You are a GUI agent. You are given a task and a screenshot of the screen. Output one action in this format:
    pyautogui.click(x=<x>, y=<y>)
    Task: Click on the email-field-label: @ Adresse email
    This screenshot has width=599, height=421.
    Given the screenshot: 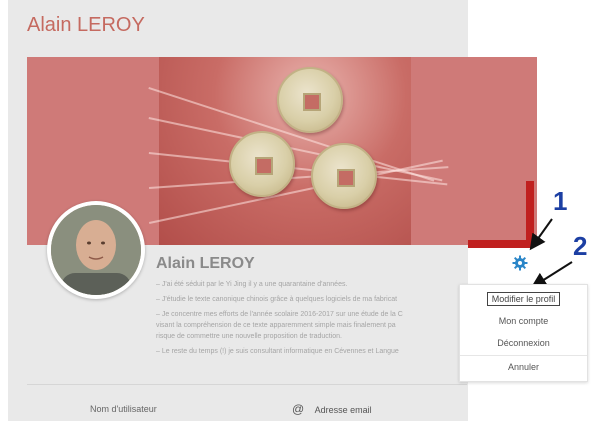 What is the action you would take?
    pyautogui.click(x=332, y=409)
    